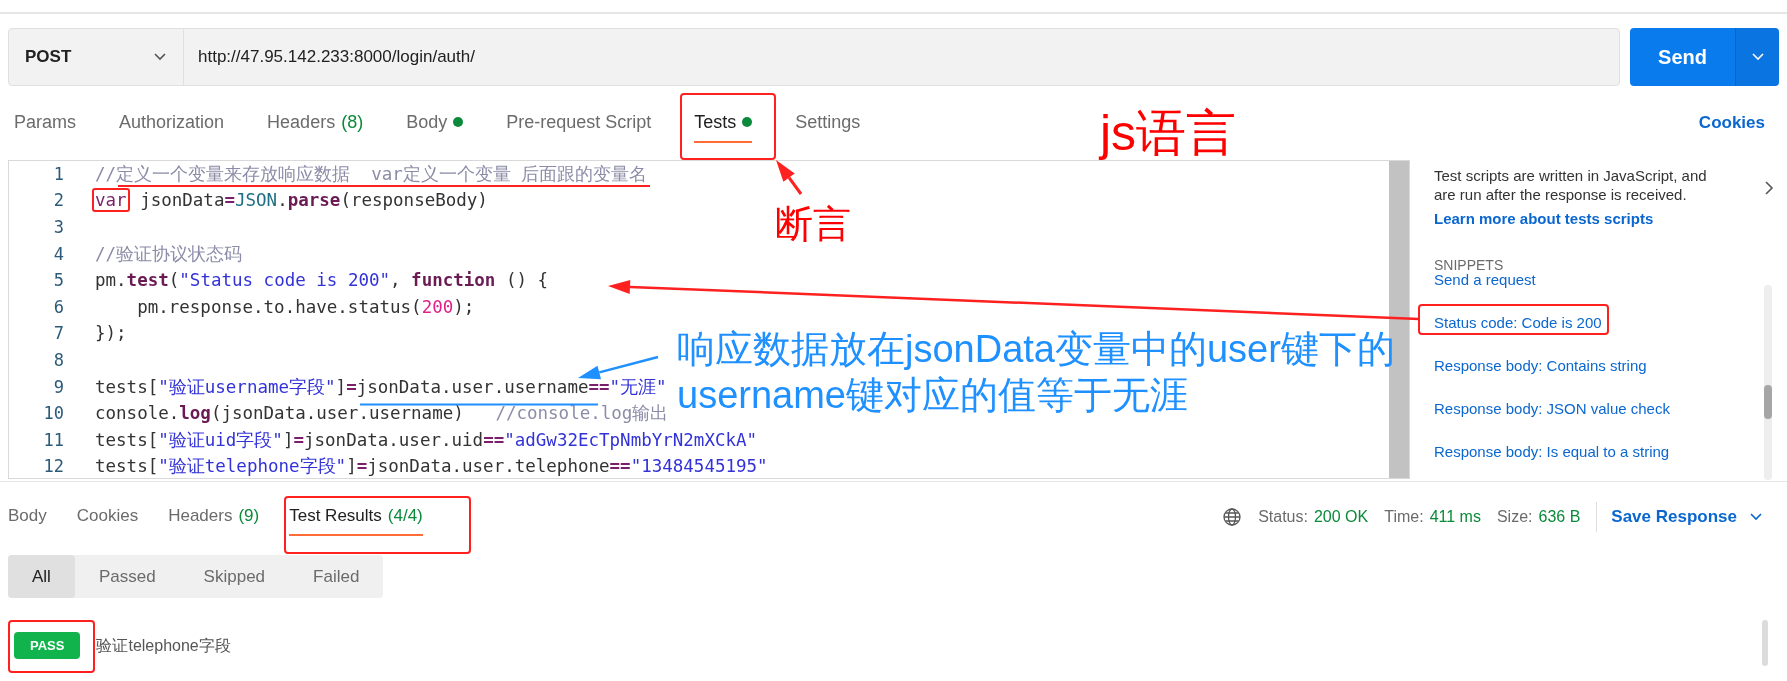 This screenshot has width=1787, height=681. Describe the element at coordinates (127, 576) in the screenshot. I see `filter-tab: Passed` at that location.